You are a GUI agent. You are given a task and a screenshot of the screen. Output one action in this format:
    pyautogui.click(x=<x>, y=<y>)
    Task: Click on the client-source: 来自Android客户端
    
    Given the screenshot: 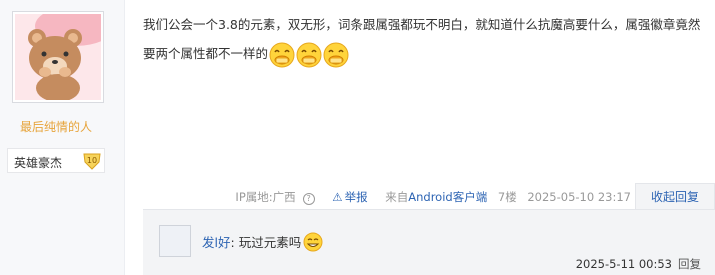 What is the action you would take?
    pyautogui.click(x=432, y=197)
    